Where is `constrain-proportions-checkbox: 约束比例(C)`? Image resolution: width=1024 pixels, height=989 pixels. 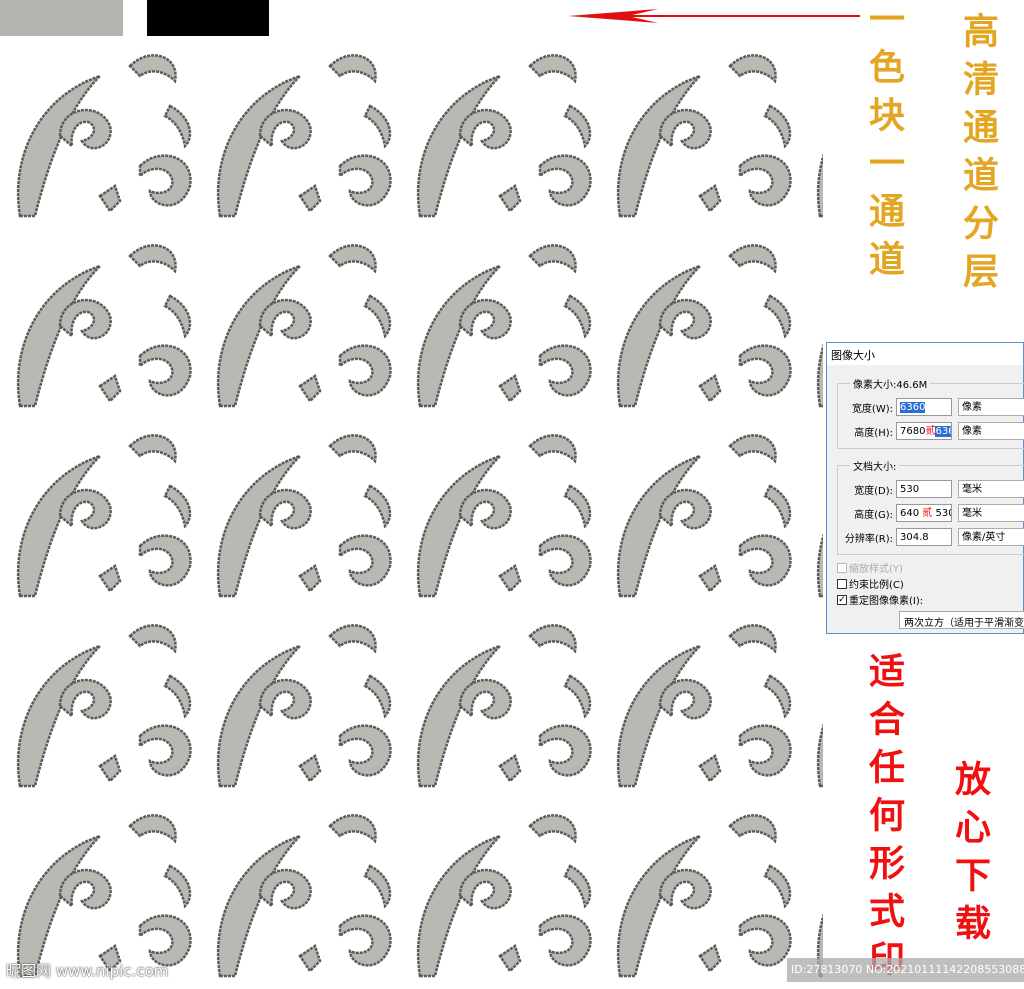
constrain-proportions-checkbox: 约束比例(C) is located at coordinates (870, 583).